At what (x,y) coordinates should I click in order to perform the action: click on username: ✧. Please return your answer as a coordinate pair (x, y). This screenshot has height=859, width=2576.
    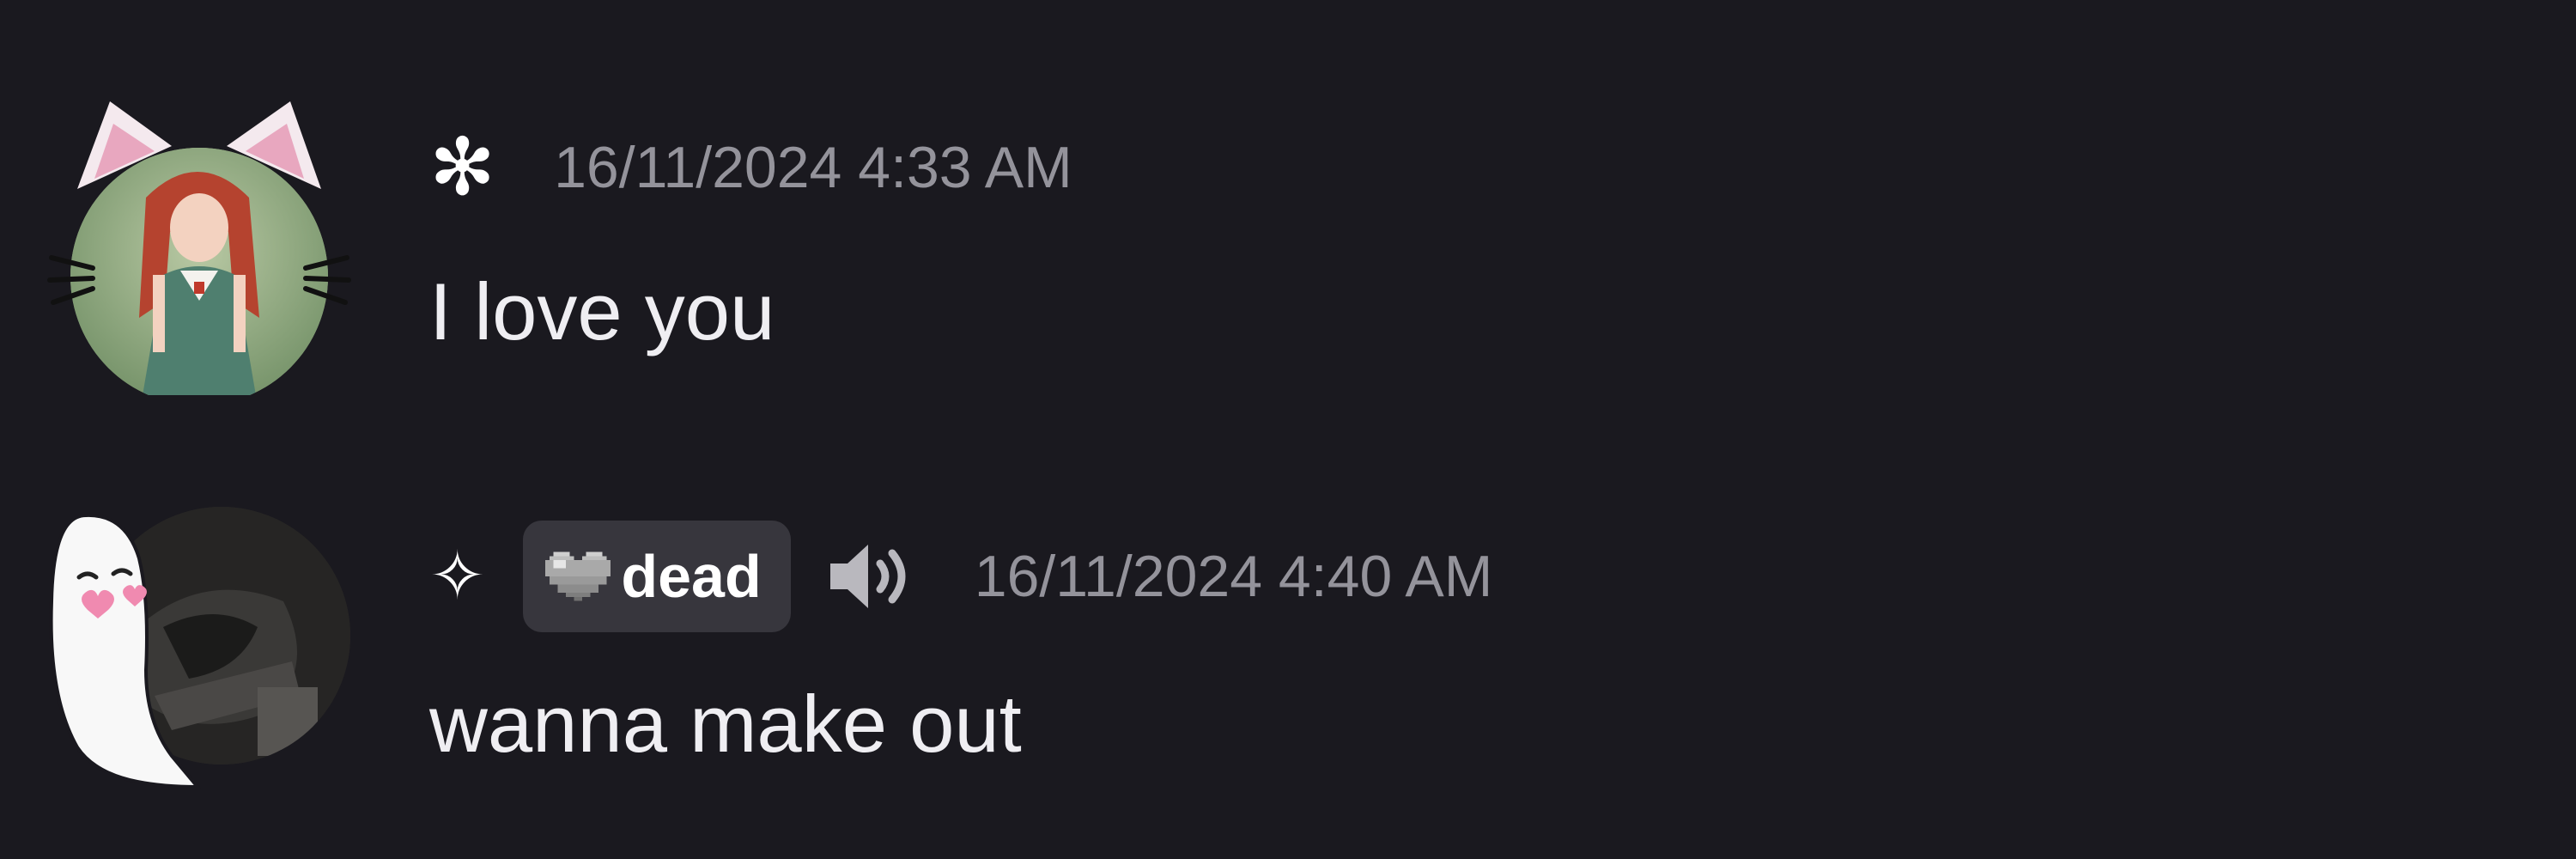
    Looking at the image, I should click on (457, 577).